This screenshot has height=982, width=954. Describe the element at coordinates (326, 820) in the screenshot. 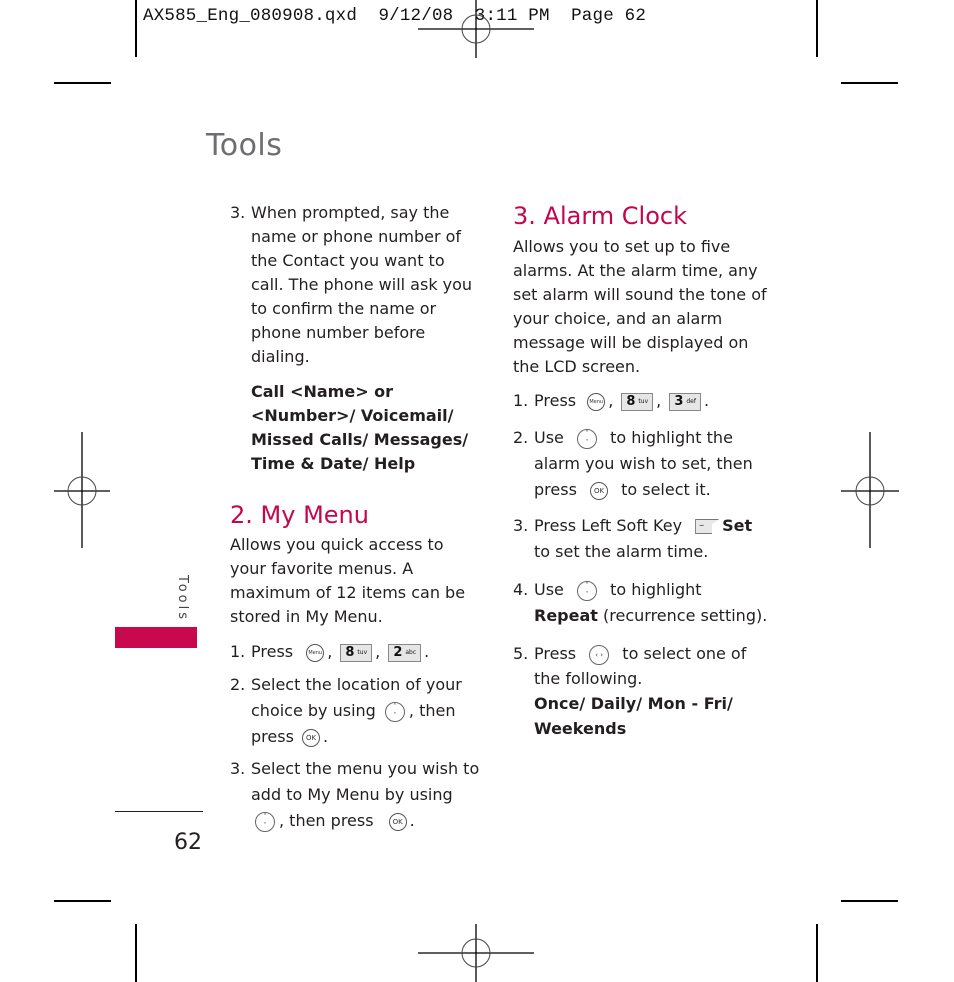

I see `step-text: , then press` at that location.